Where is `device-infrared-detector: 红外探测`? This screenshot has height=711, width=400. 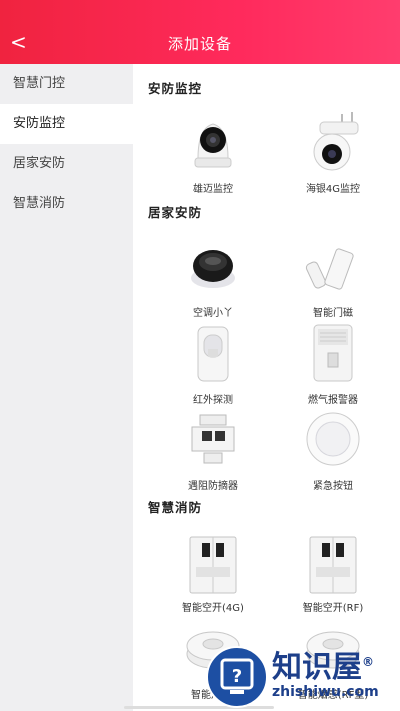
device-infrared-detector: 红外探测 is located at coordinates (213, 362).